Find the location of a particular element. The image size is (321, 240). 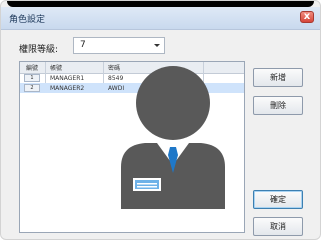

cancel-button: 取消 is located at coordinates (278, 226).